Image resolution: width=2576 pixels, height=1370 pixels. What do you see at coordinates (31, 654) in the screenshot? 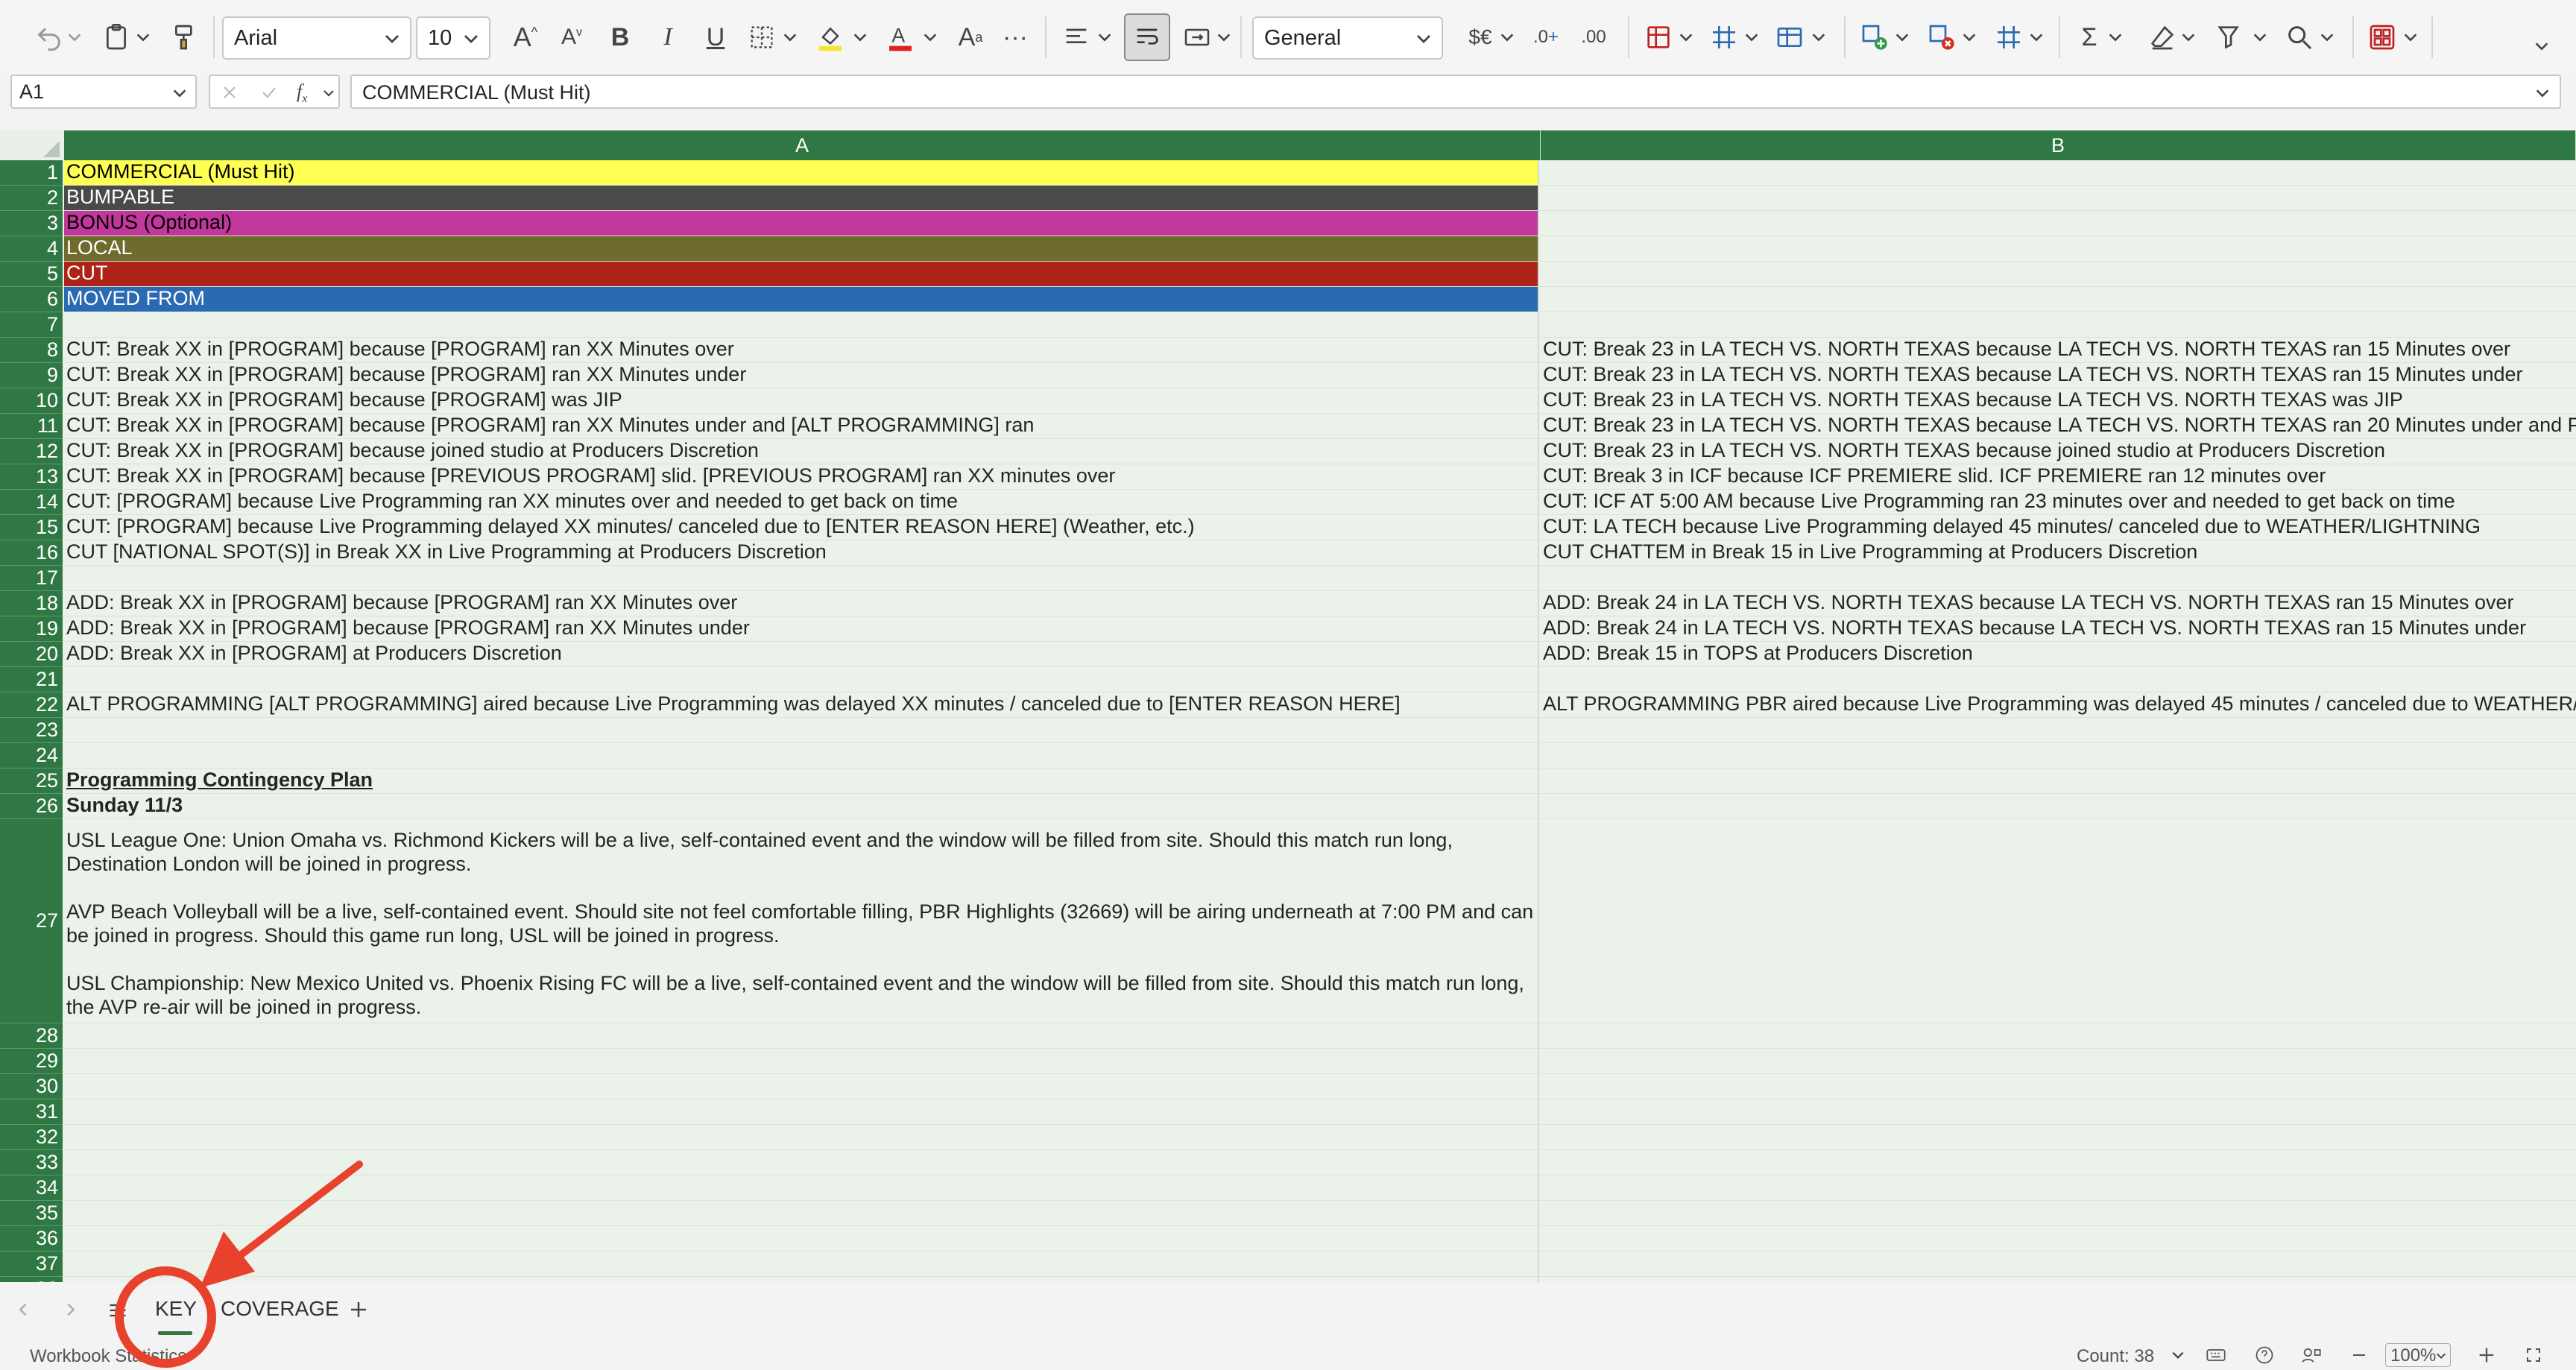
I see `row-header: 20` at bounding box center [31, 654].